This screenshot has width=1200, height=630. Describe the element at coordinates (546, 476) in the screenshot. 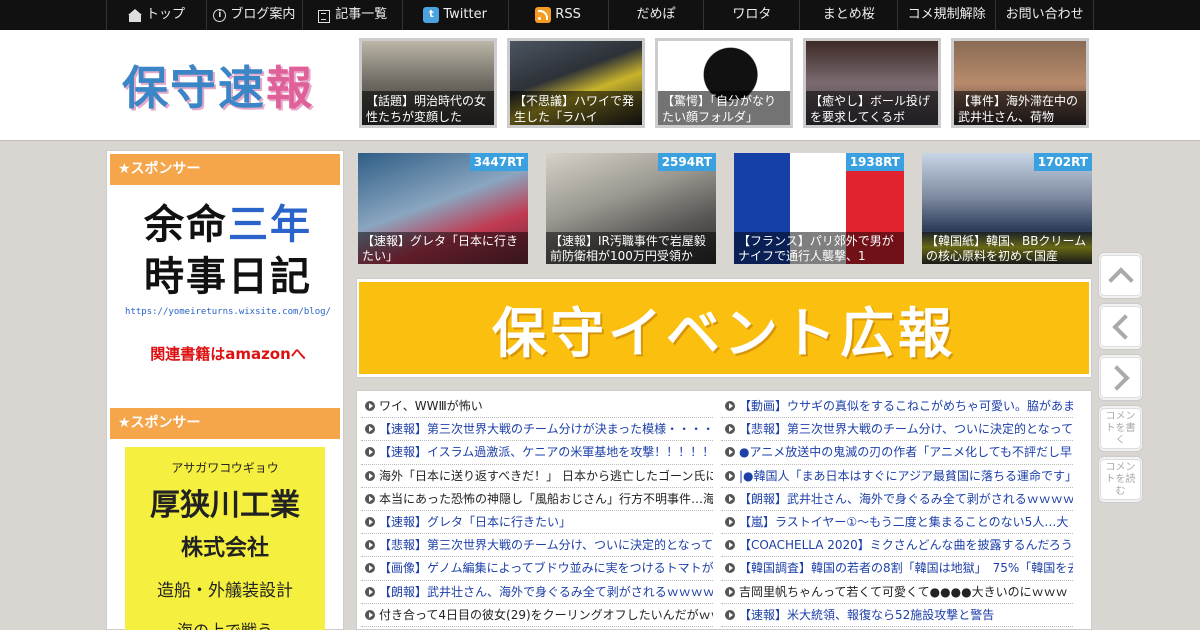

I see `article-link: 海外「日本に送り返すべきだ！」 日本から逃亡したゴーン氏に` at that location.